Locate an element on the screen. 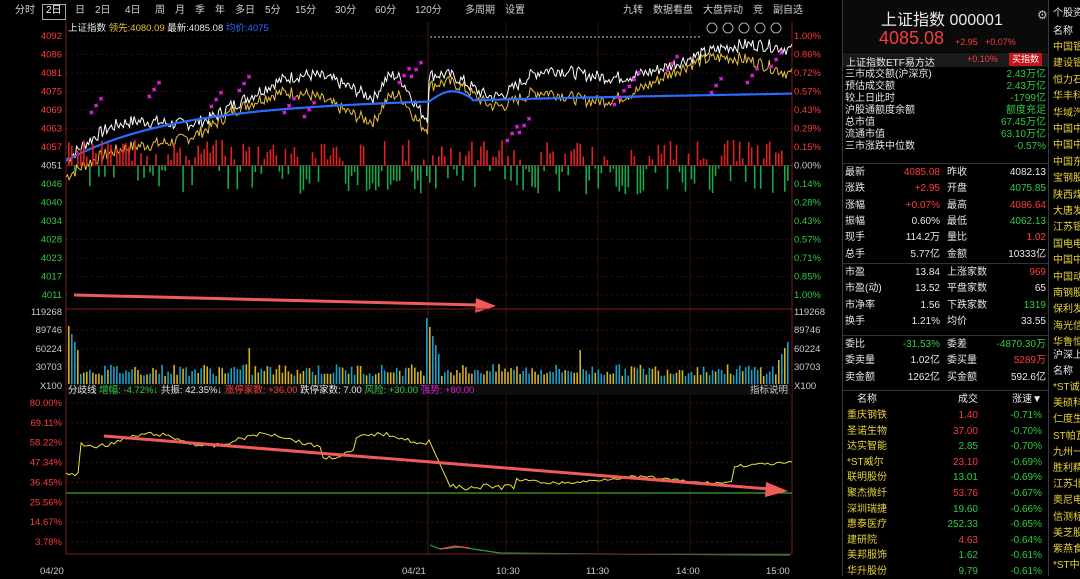  side-item: 建设银 is located at coordinates (1066, 61).